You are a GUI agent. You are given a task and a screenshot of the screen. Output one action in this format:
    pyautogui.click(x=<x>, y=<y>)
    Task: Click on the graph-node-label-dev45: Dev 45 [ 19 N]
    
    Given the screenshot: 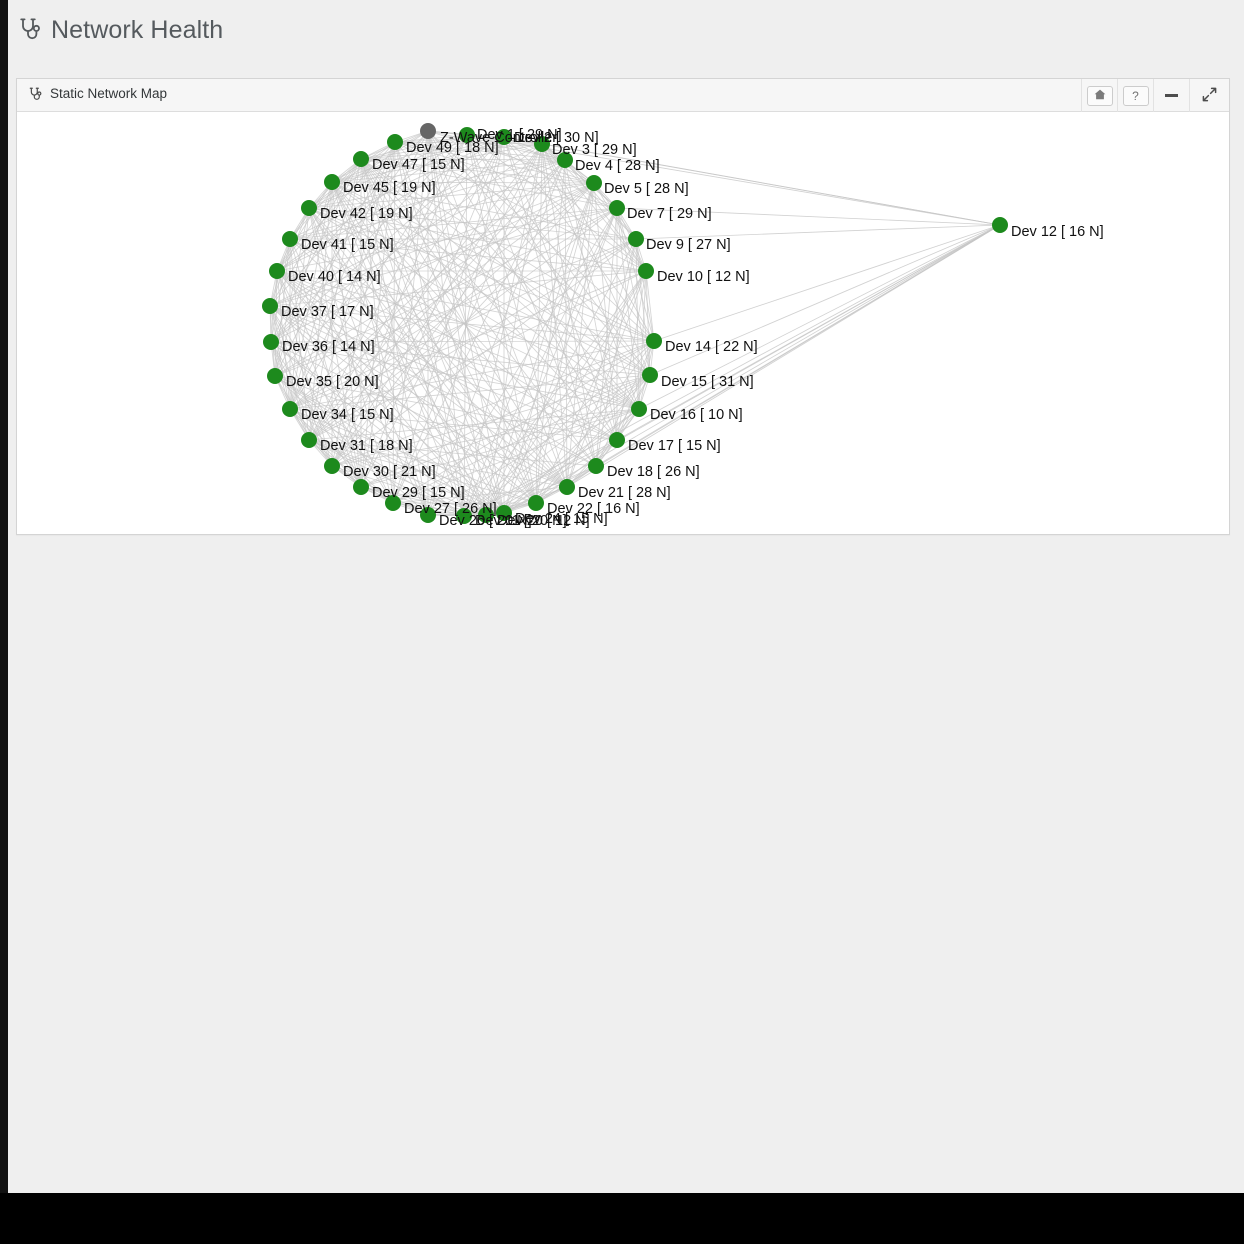 What is the action you would take?
    pyautogui.click(x=389, y=188)
    